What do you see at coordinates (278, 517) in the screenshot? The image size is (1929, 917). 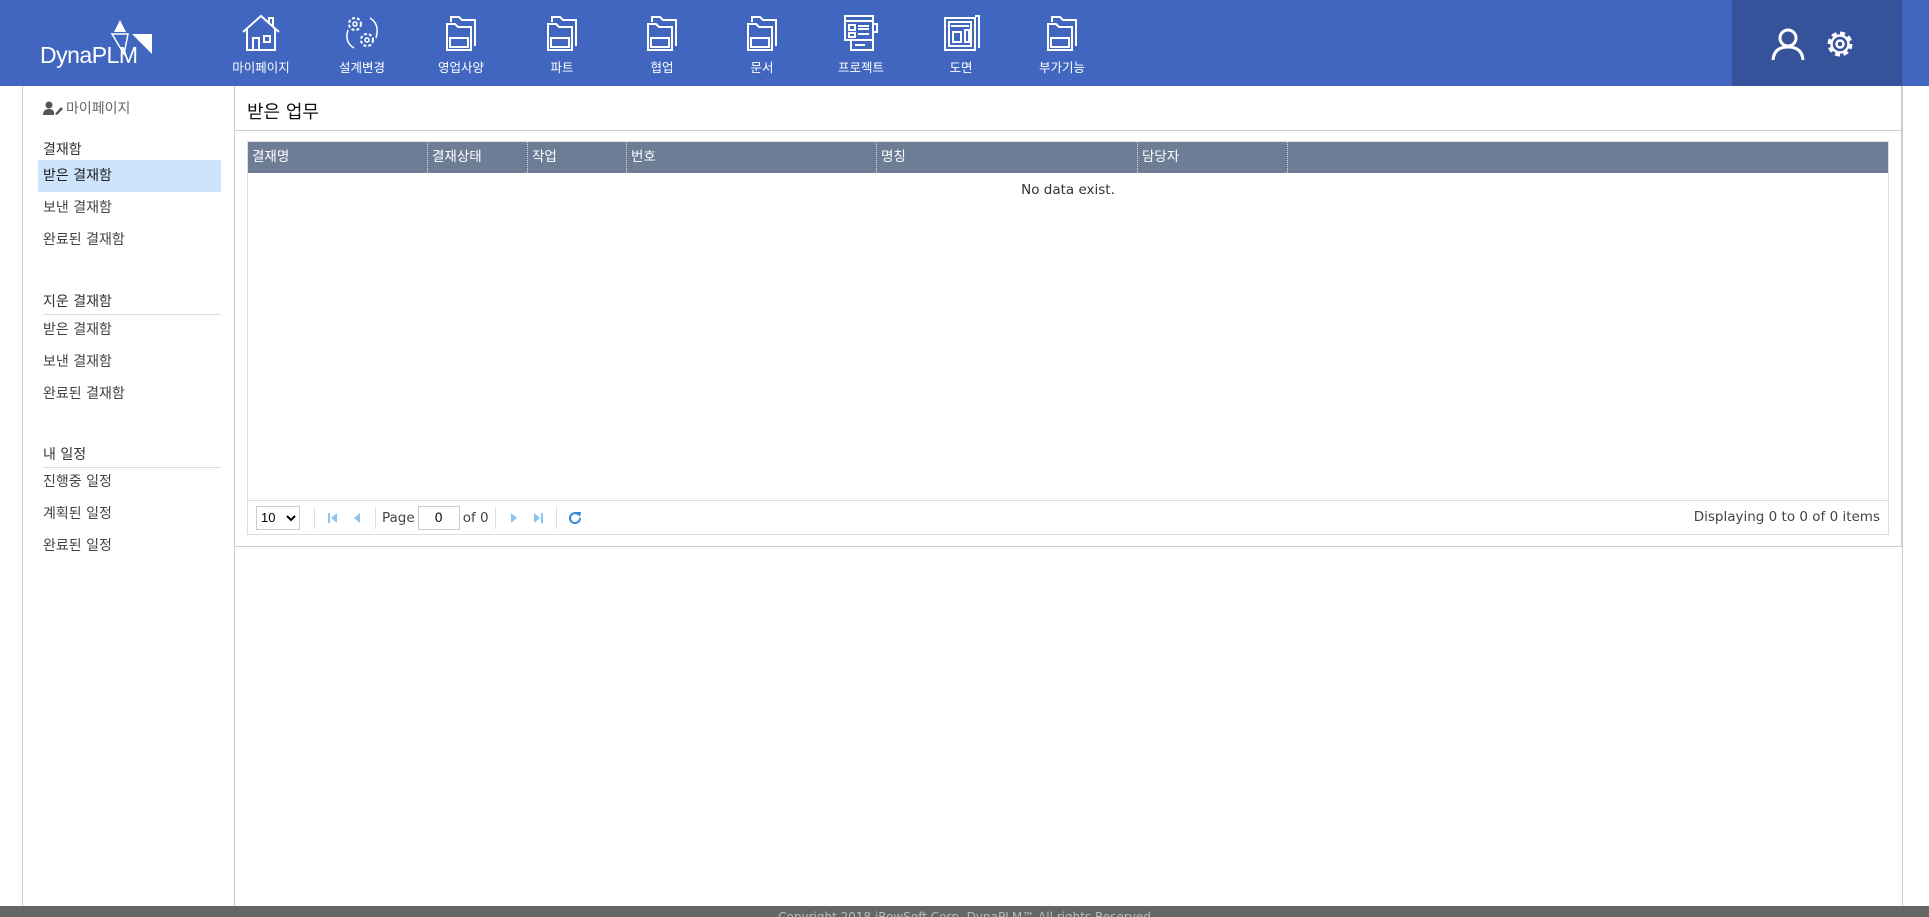 I see `page-size-select: 10` at bounding box center [278, 517].